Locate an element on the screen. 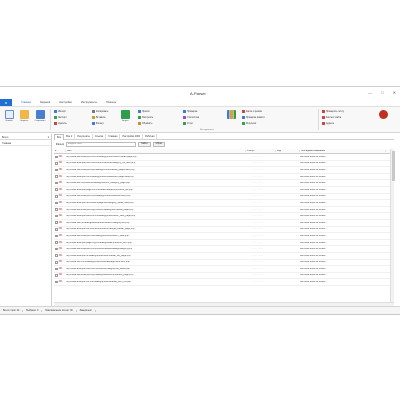 The height and width of the screenshot is (400, 400). tab-all: Все is located at coordinates (59, 136).